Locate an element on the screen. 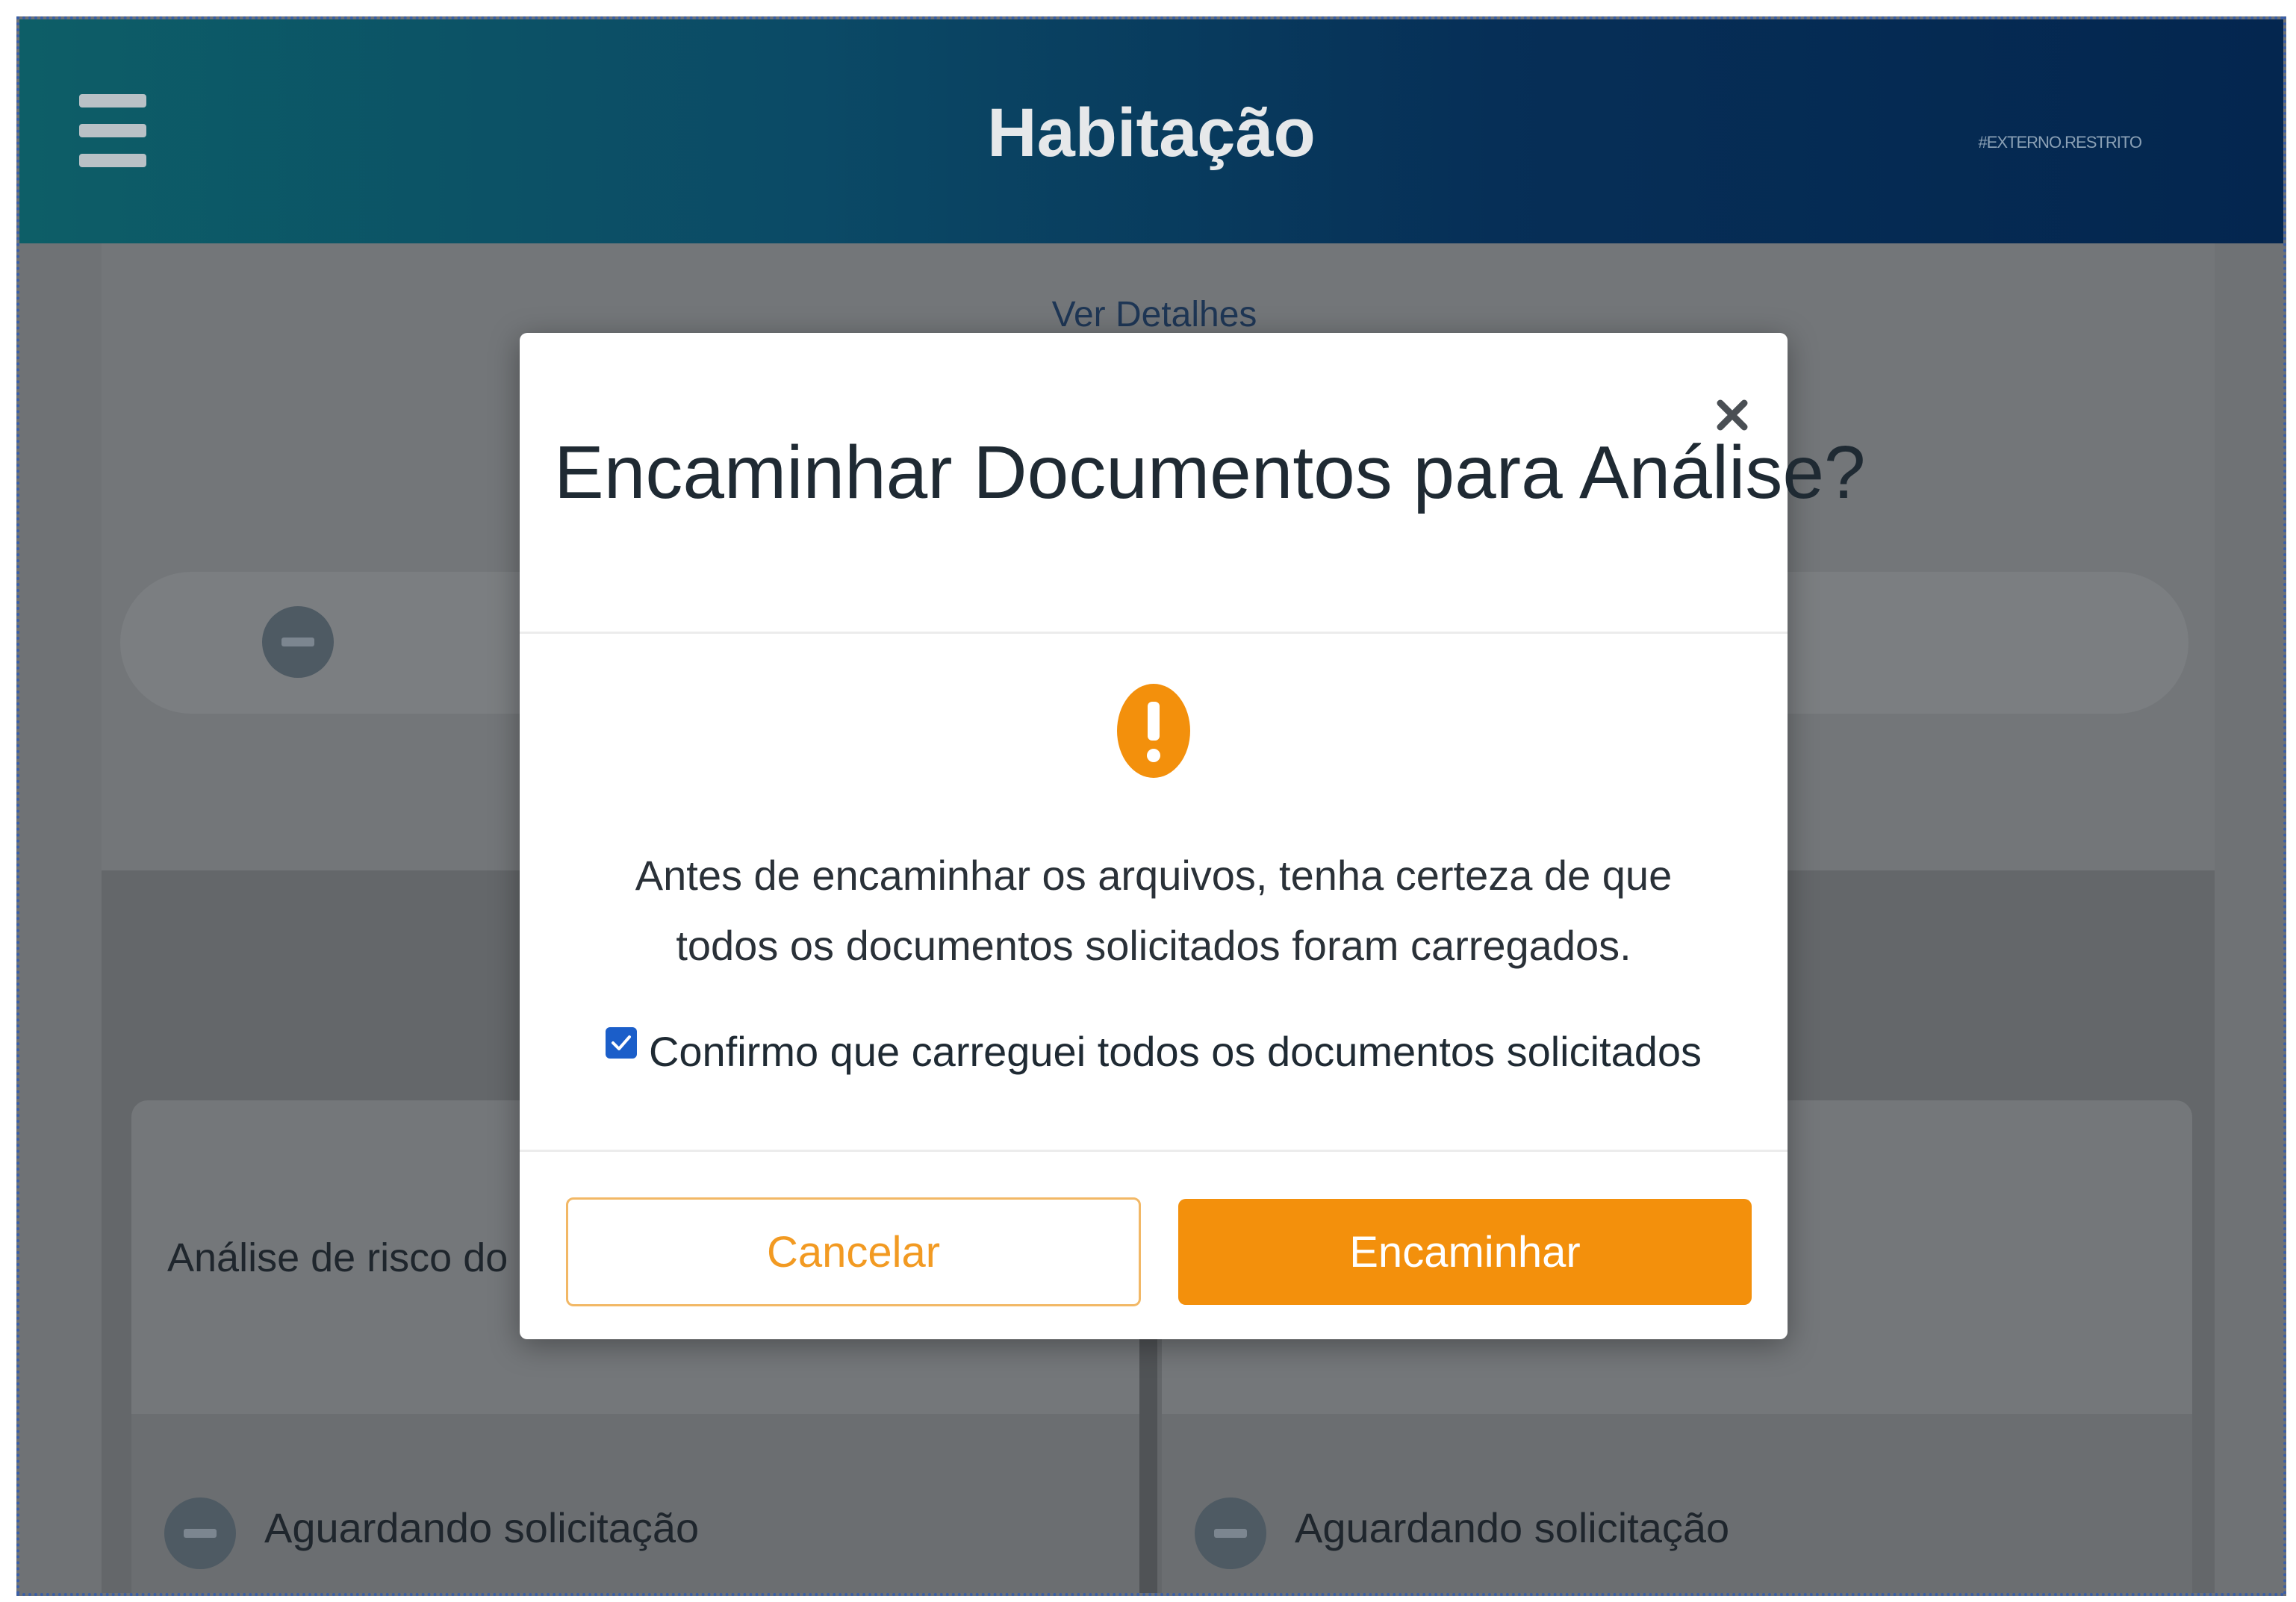 This screenshot has width=2296, height=1602. dialog-header-divider is located at coordinates (1154, 633).